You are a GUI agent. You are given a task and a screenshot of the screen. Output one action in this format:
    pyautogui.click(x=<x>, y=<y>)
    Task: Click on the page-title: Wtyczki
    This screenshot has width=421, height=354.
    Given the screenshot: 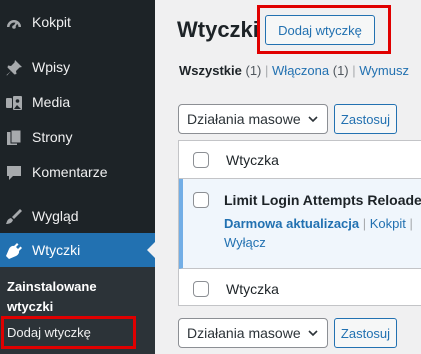 What is the action you would take?
    pyautogui.click(x=218, y=29)
    